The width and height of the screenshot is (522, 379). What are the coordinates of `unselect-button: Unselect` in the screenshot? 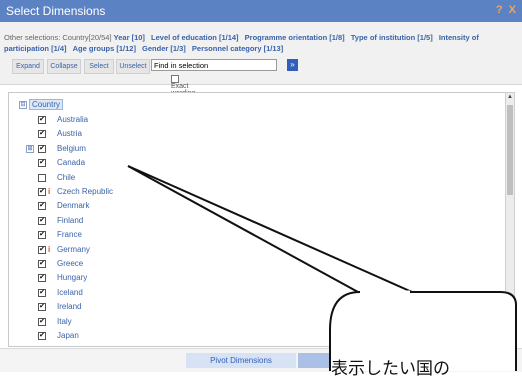 It's located at (133, 66).